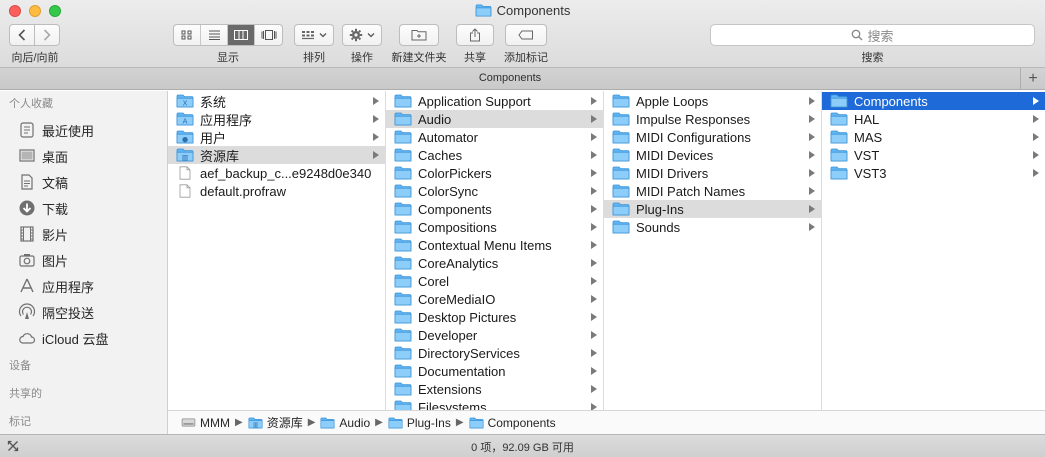 This screenshot has width=1045, height=457. Describe the element at coordinates (276, 137) in the screenshot. I see `column-item: ● 用户` at that location.